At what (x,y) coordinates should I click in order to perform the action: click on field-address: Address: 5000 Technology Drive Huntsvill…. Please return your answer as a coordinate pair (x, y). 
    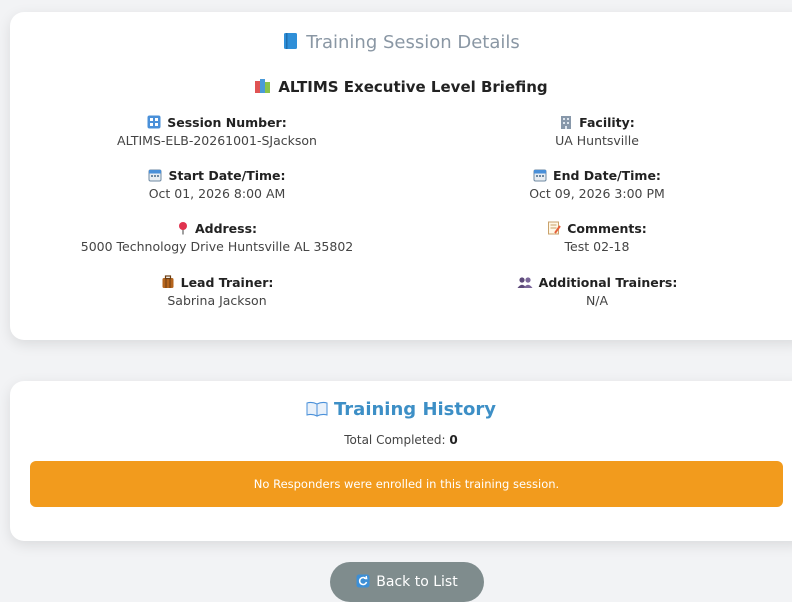
    Looking at the image, I should click on (217, 237).